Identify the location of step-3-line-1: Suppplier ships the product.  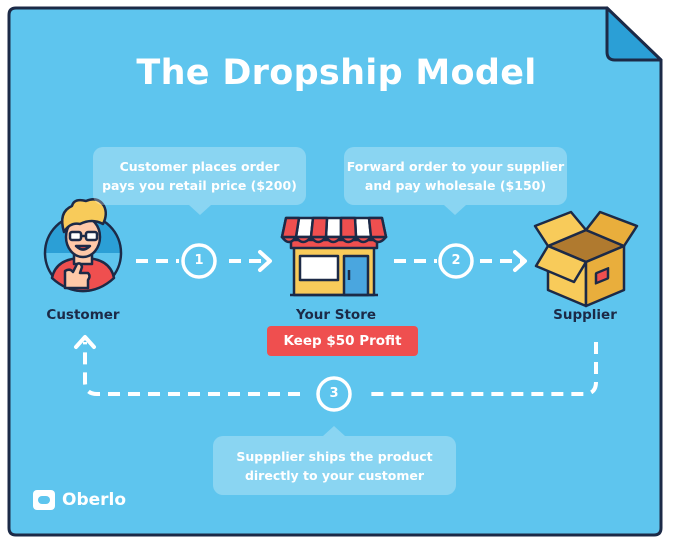
(334, 456).